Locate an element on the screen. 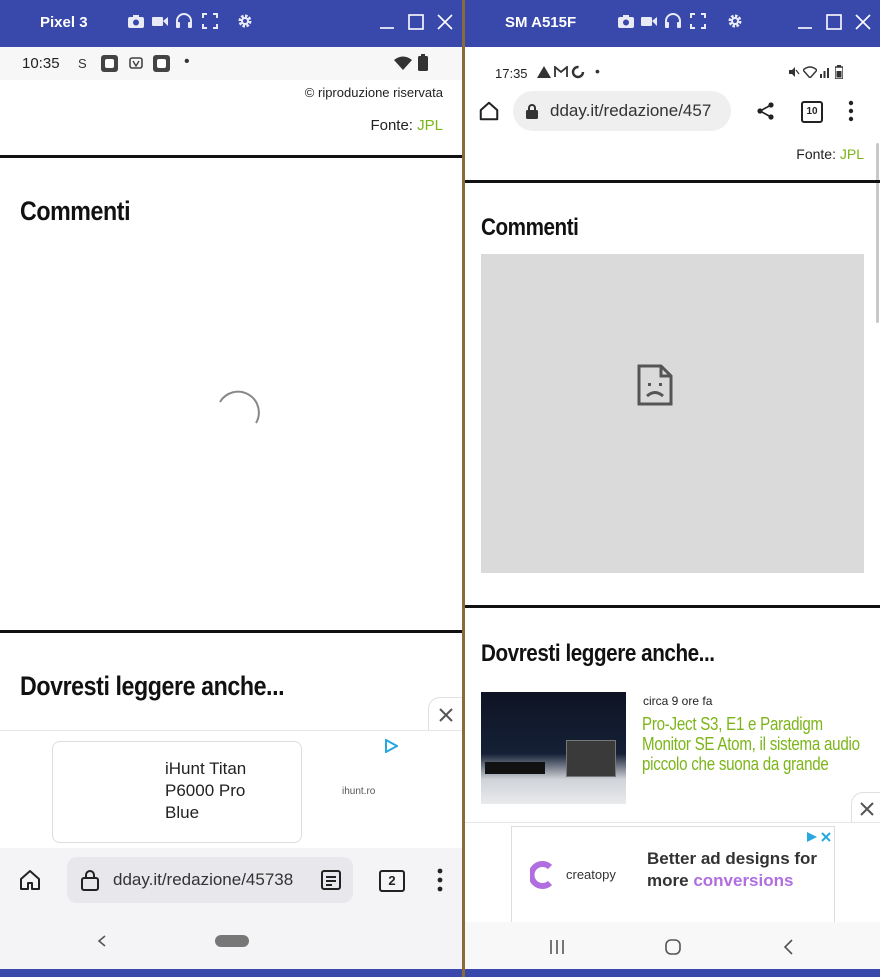 This screenshot has height=977, width=880. emulator-title-bar: Pixel 3 is located at coordinates (231, 23).